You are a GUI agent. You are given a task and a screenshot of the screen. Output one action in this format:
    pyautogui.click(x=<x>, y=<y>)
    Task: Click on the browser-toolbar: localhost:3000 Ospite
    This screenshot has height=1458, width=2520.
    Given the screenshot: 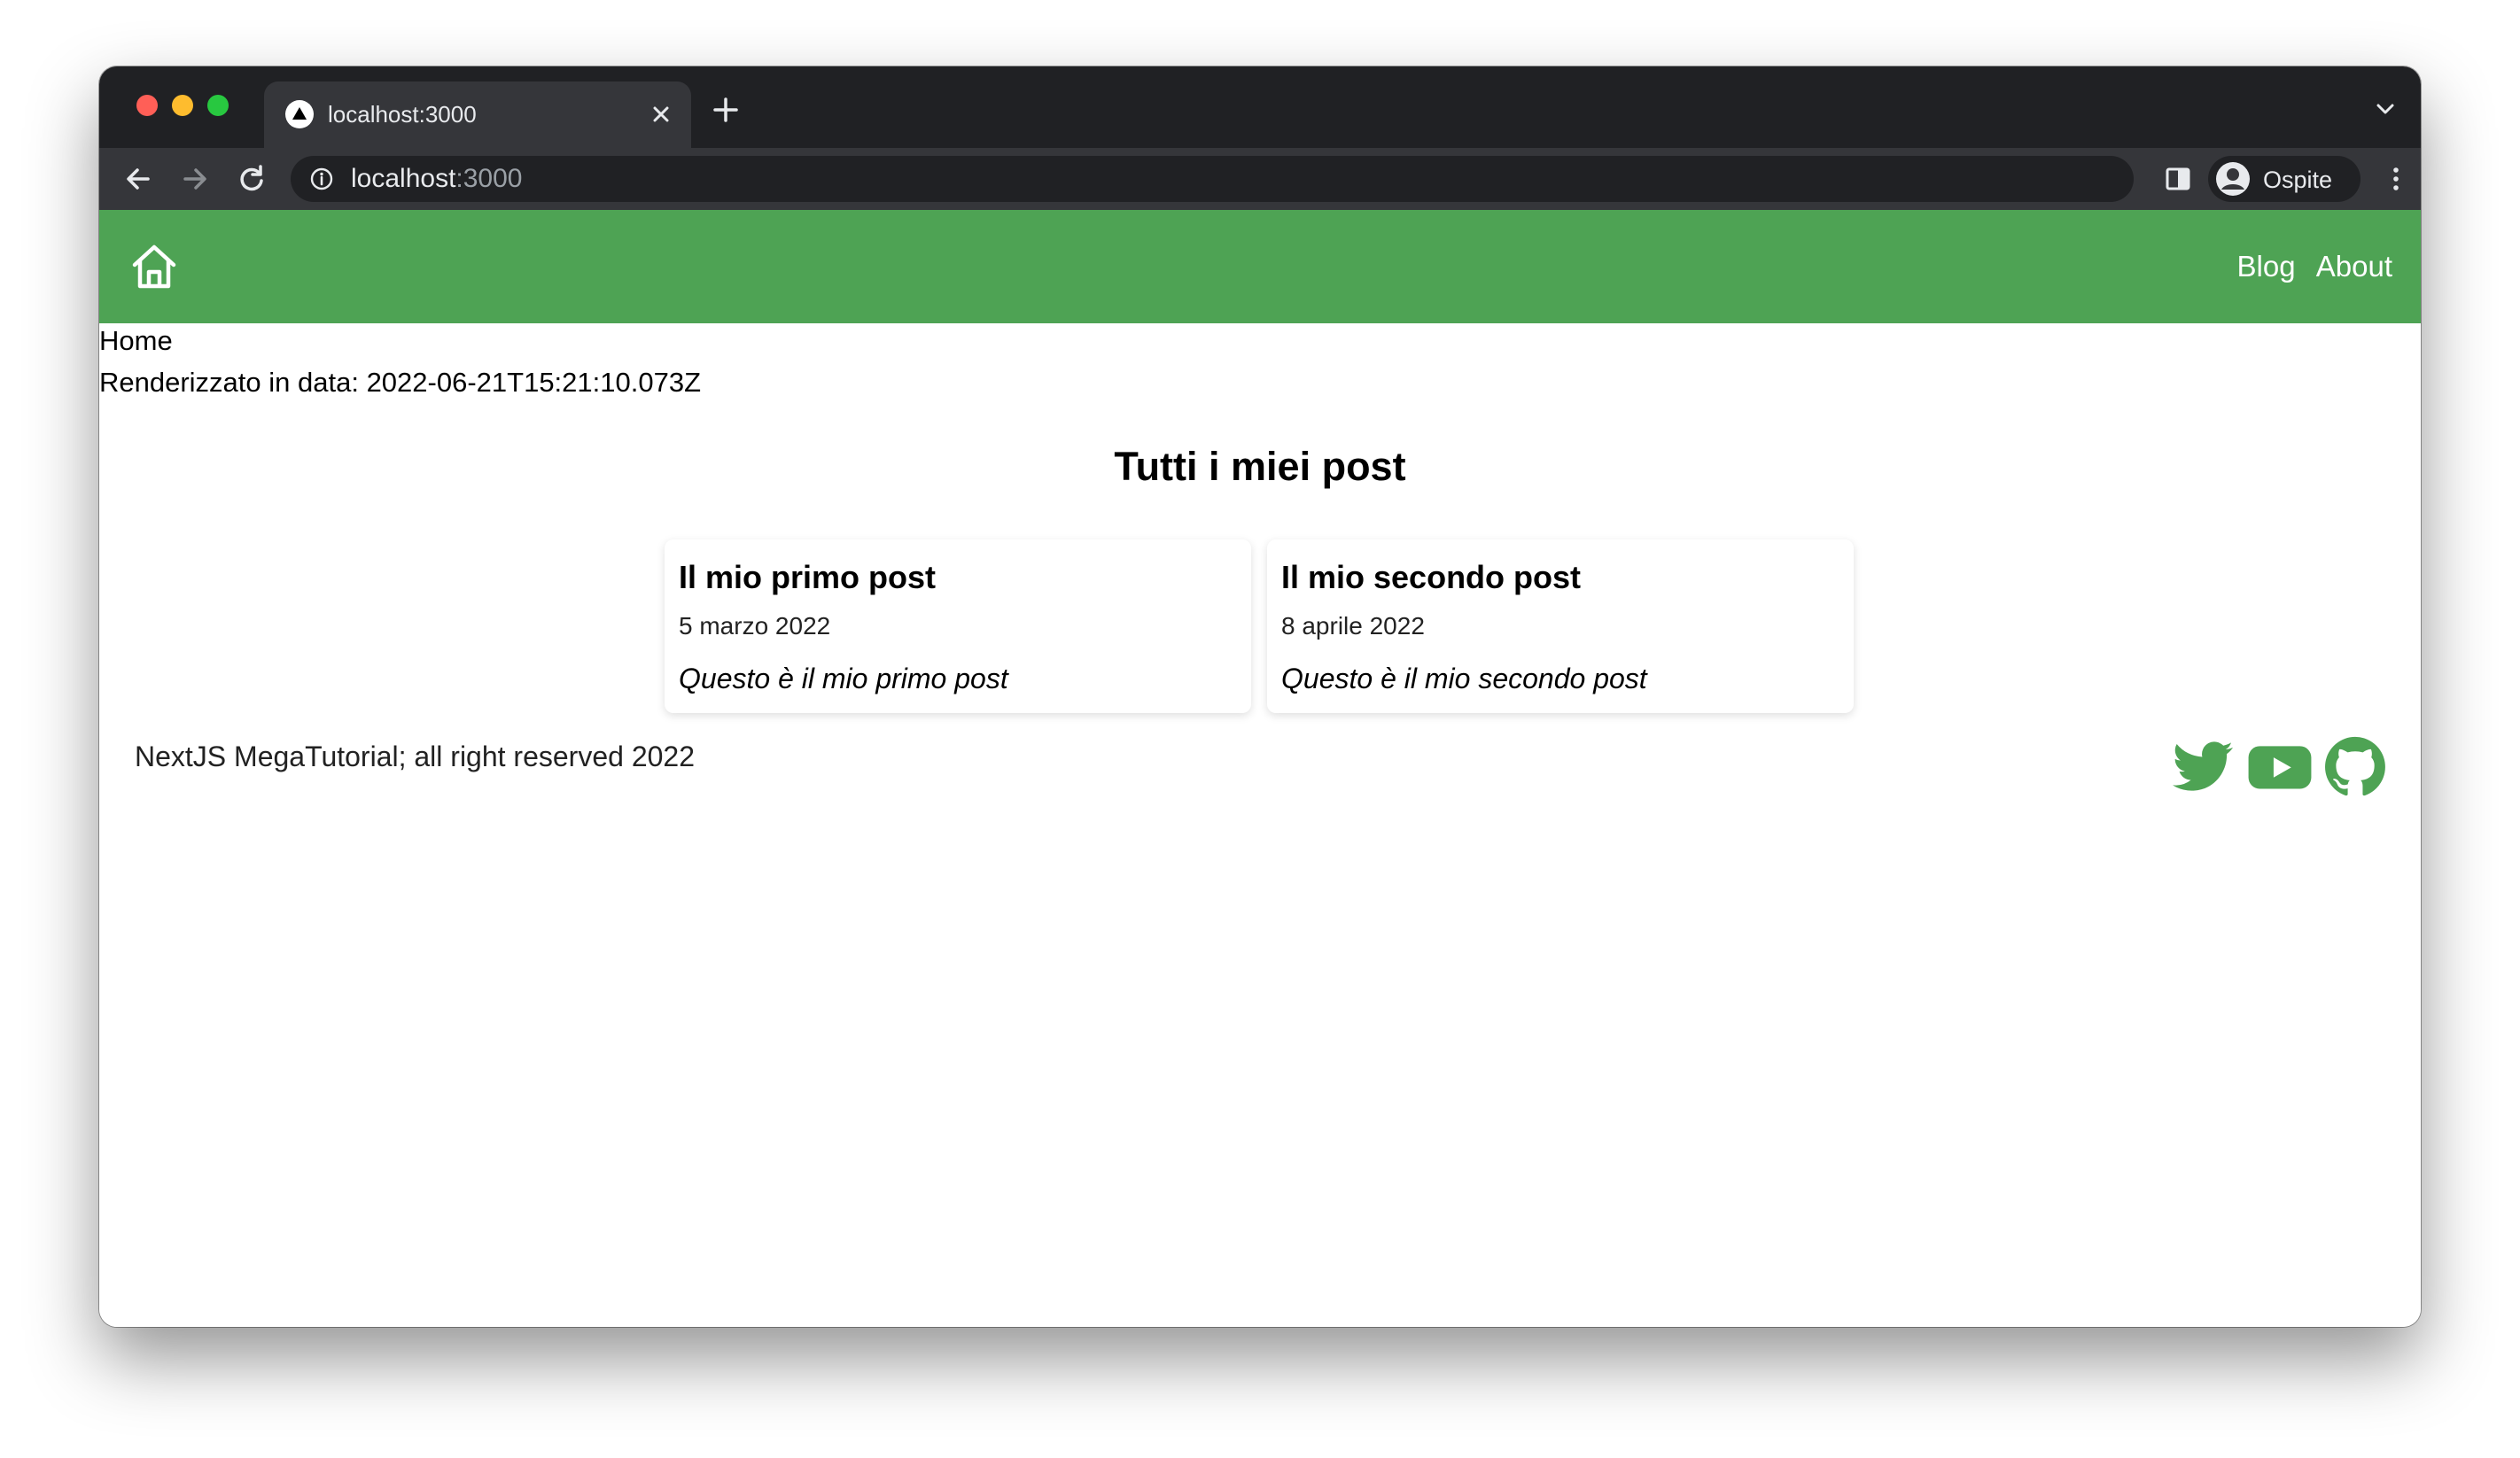 What is the action you would take?
    pyautogui.click(x=1260, y=179)
    